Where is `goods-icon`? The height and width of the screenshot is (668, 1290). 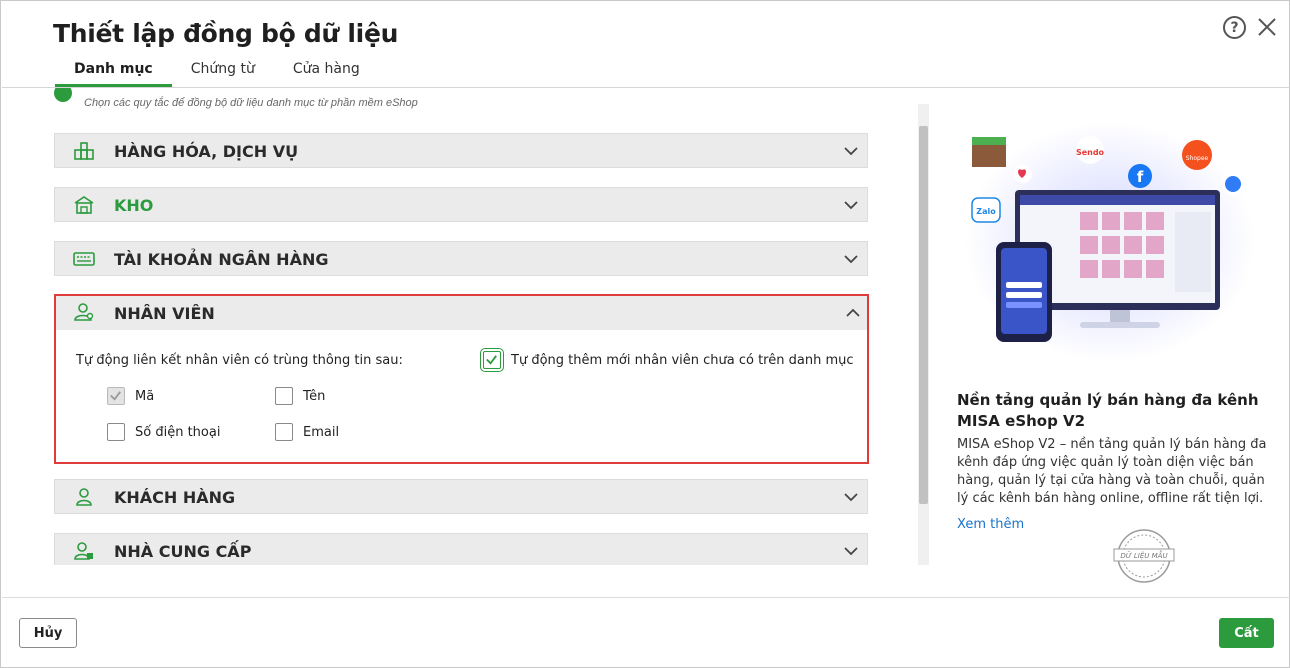
goods-icon is located at coordinates (84, 151).